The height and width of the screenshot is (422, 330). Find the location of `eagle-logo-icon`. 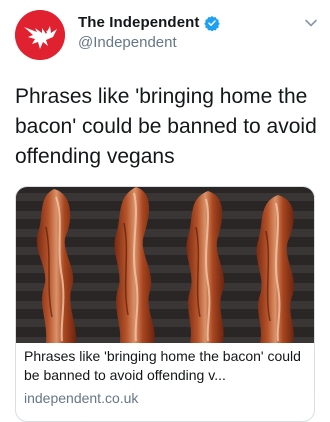

eagle-logo-icon is located at coordinates (40, 35).